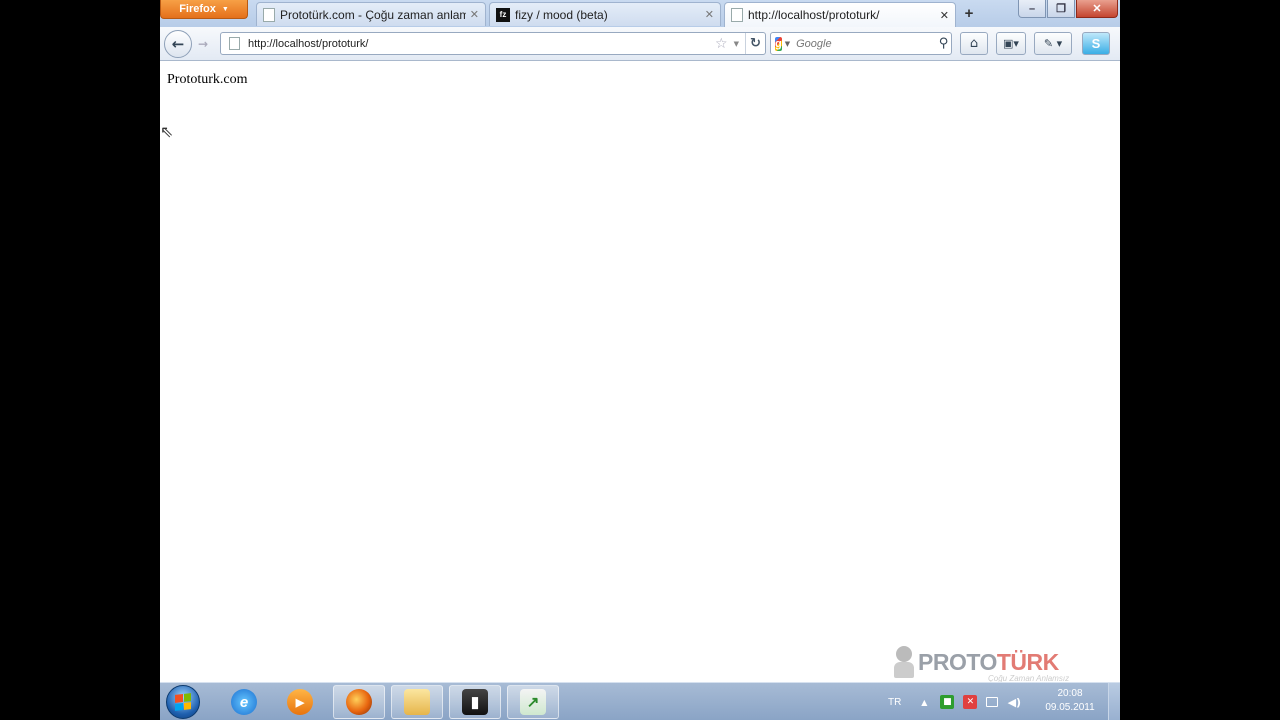  I want to click on camera-taskbar-button: ▮, so click(475, 702).